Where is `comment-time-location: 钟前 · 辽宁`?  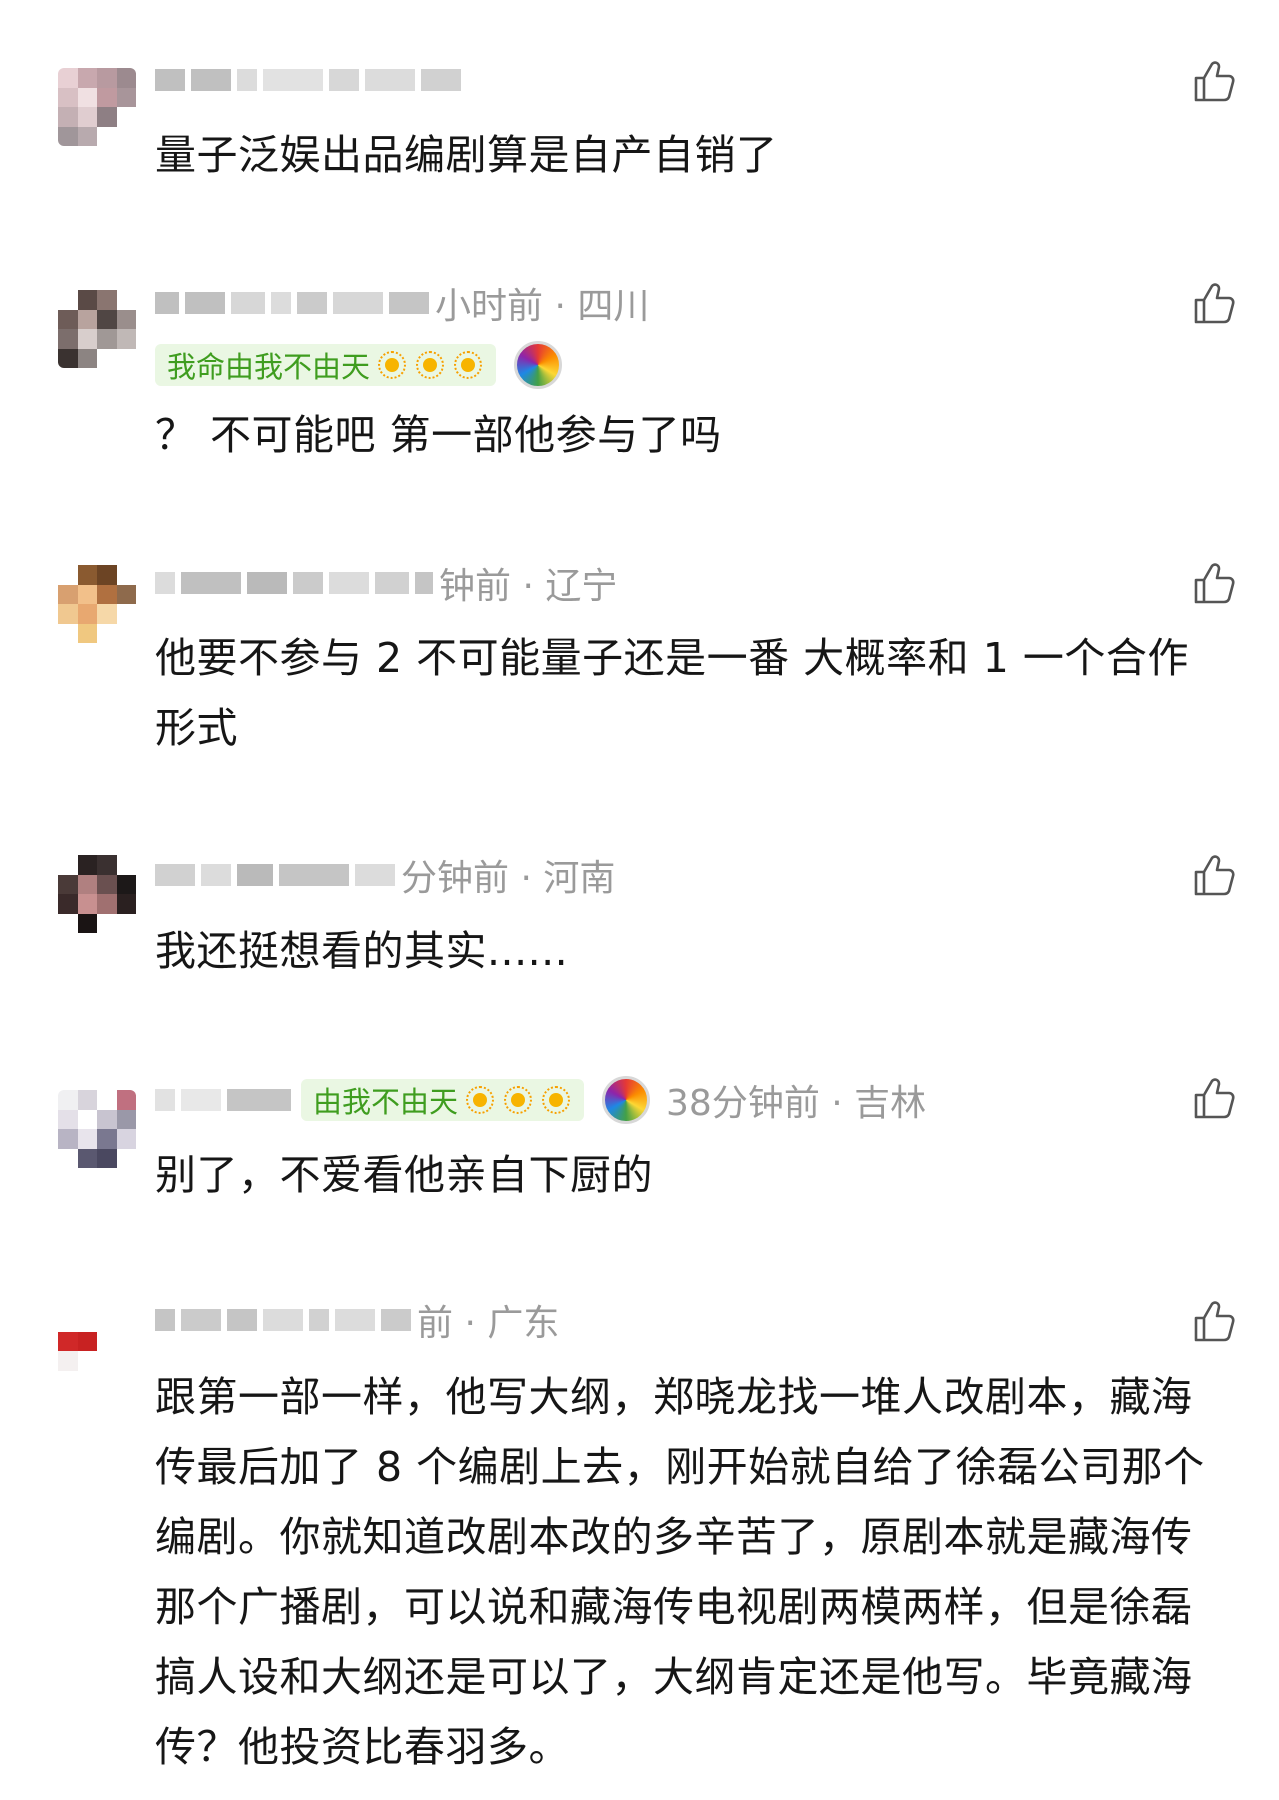
comment-time-location: 钟前 · 辽宁 is located at coordinates (528, 586).